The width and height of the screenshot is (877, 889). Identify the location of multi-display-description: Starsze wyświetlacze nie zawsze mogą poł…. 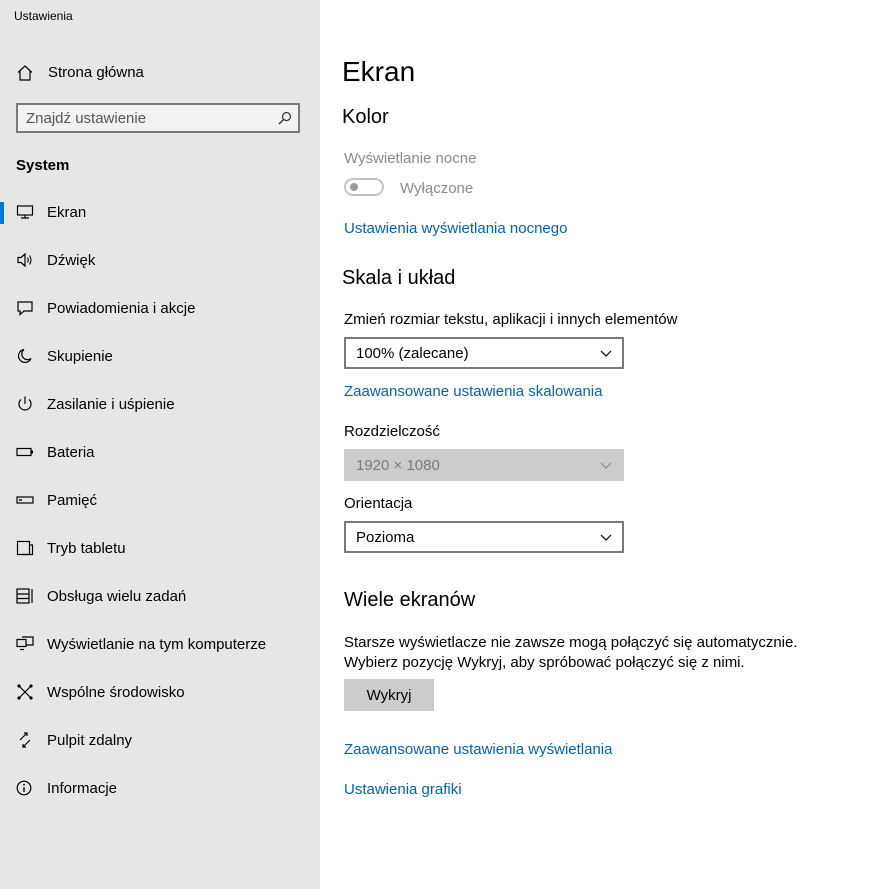
(594, 653).